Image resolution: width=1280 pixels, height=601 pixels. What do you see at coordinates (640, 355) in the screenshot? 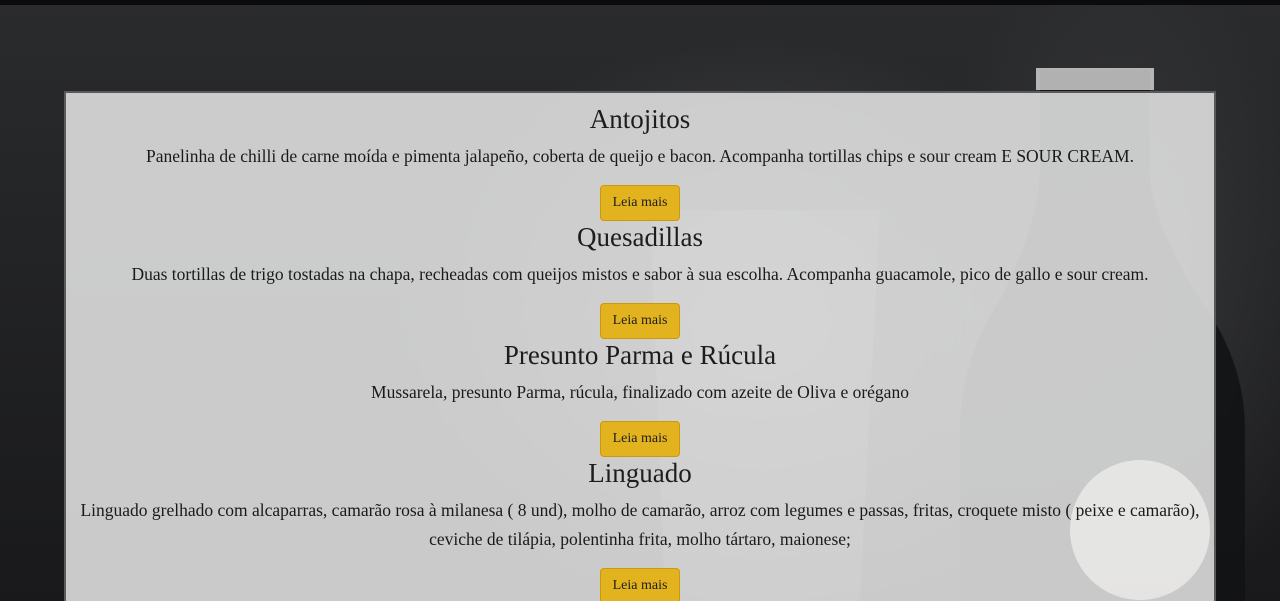
I see `menu-item-title: Presunto Parma e Rúcula` at bounding box center [640, 355].